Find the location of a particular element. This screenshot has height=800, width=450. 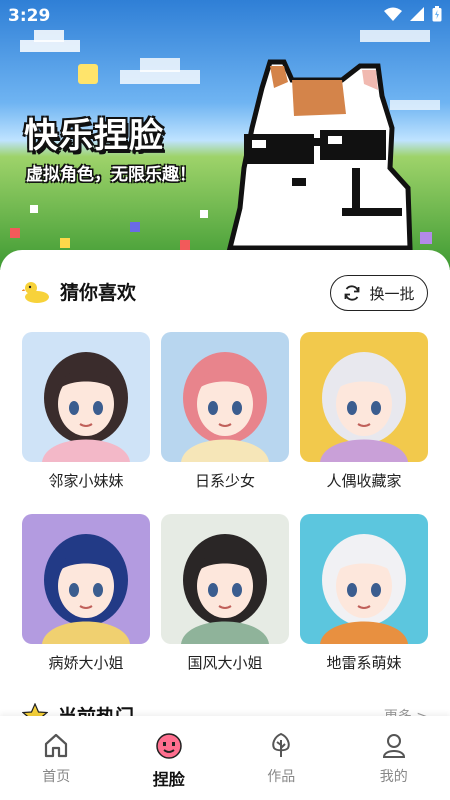

tab-mine-label: 我的 is located at coordinates (393, 777).